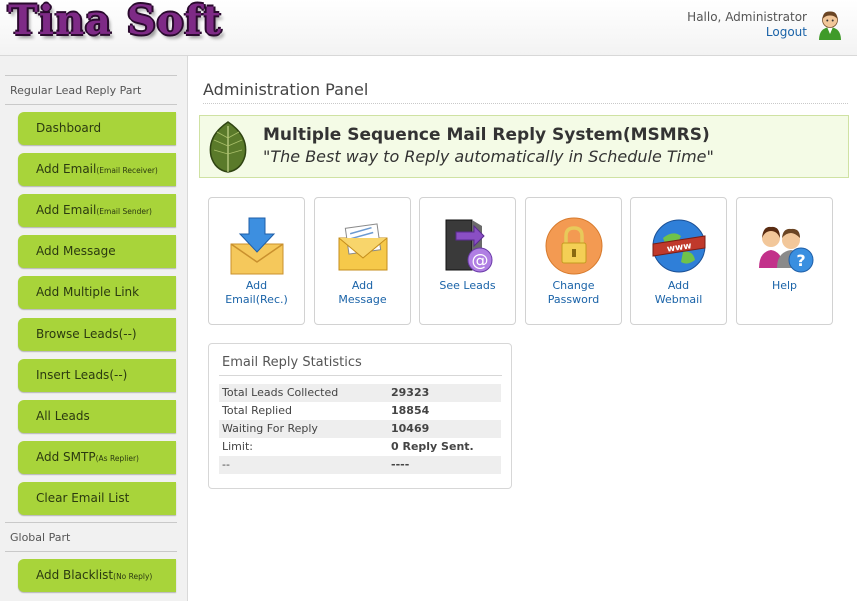 The width and height of the screenshot is (857, 601). I want to click on tile-label: Help, so click(784, 285).